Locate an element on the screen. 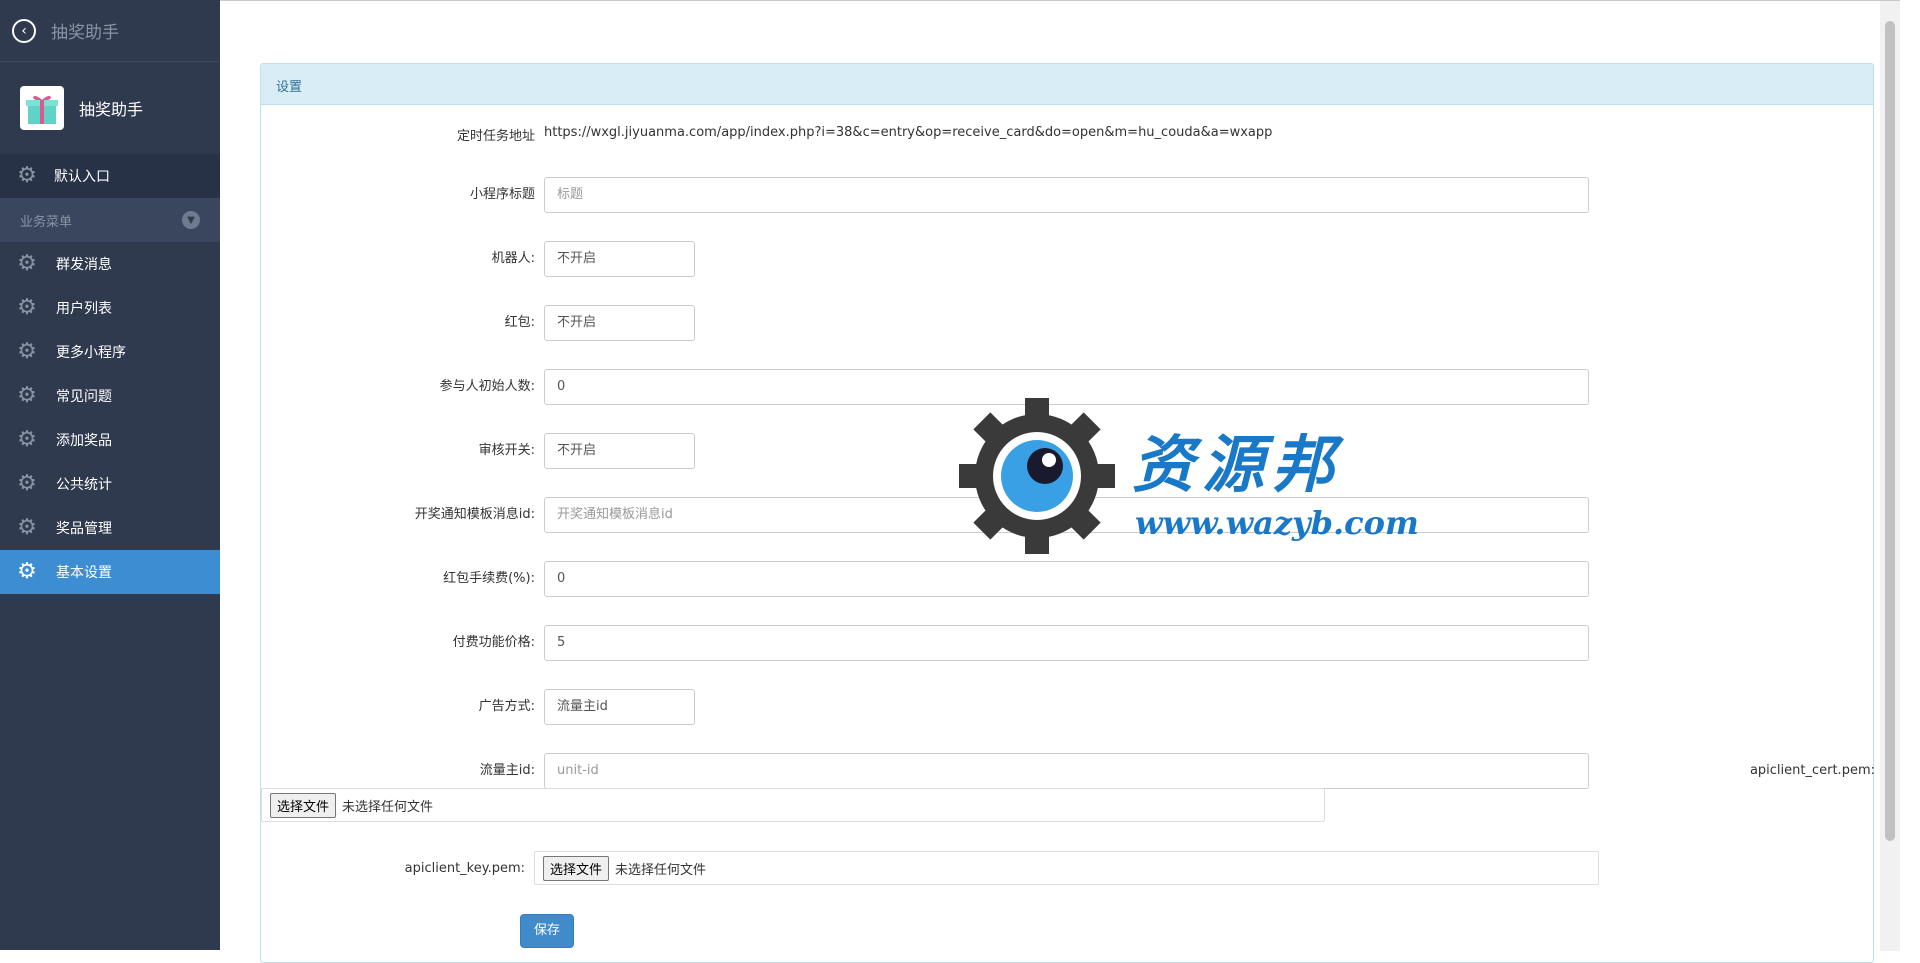 Image resolution: width=1920 pixels, height=963 pixels. sidebar-item-broadcast: ⚙ 群发消息 is located at coordinates (110, 264).